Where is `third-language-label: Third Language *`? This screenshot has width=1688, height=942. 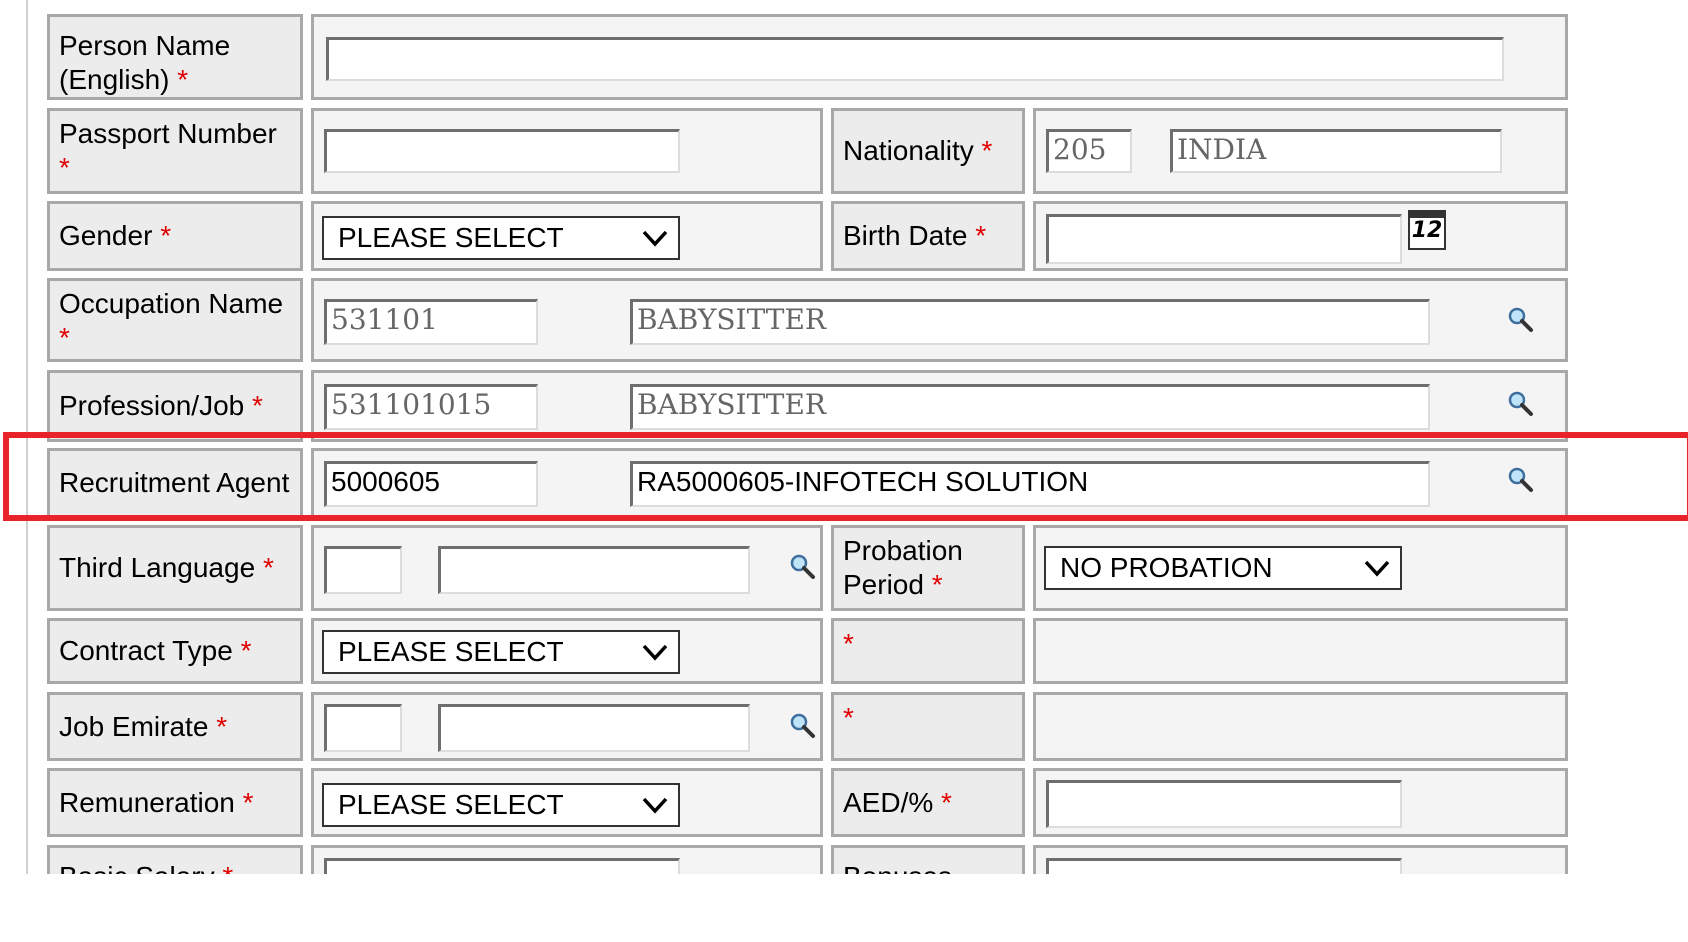 third-language-label: Third Language * is located at coordinates (175, 568).